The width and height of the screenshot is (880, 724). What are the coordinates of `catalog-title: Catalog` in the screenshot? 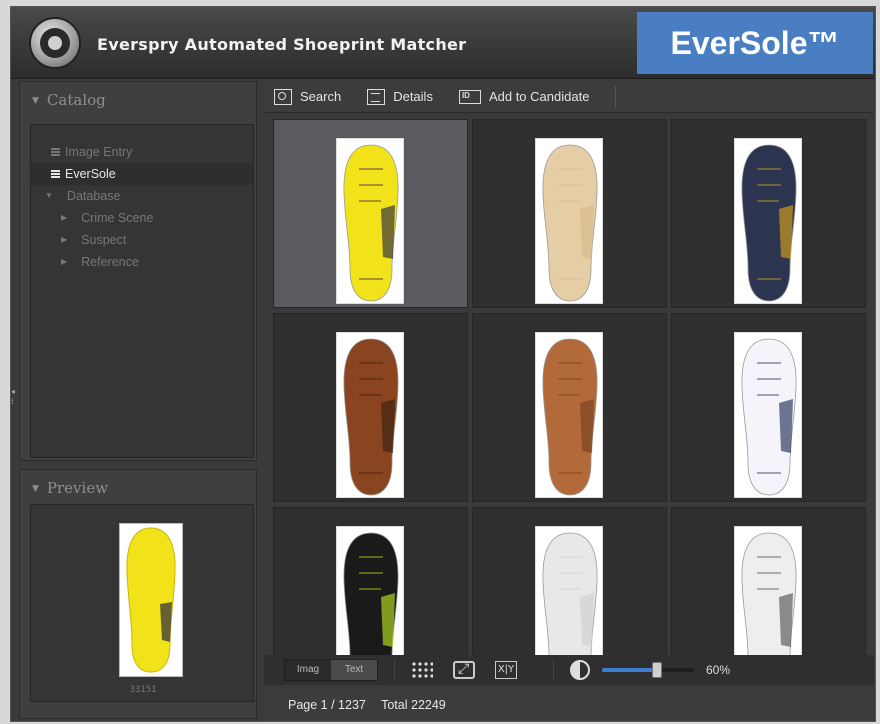 It's located at (76, 100).